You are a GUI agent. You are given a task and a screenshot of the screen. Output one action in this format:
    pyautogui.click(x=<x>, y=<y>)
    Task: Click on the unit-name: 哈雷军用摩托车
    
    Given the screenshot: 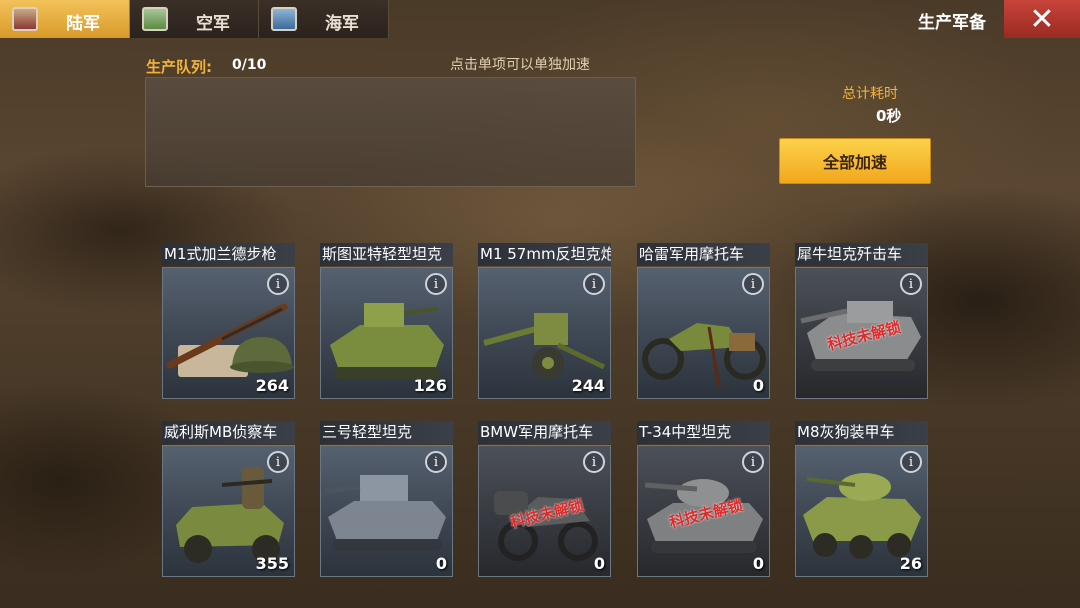 What is the action you would take?
    pyautogui.click(x=703, y=254)
    